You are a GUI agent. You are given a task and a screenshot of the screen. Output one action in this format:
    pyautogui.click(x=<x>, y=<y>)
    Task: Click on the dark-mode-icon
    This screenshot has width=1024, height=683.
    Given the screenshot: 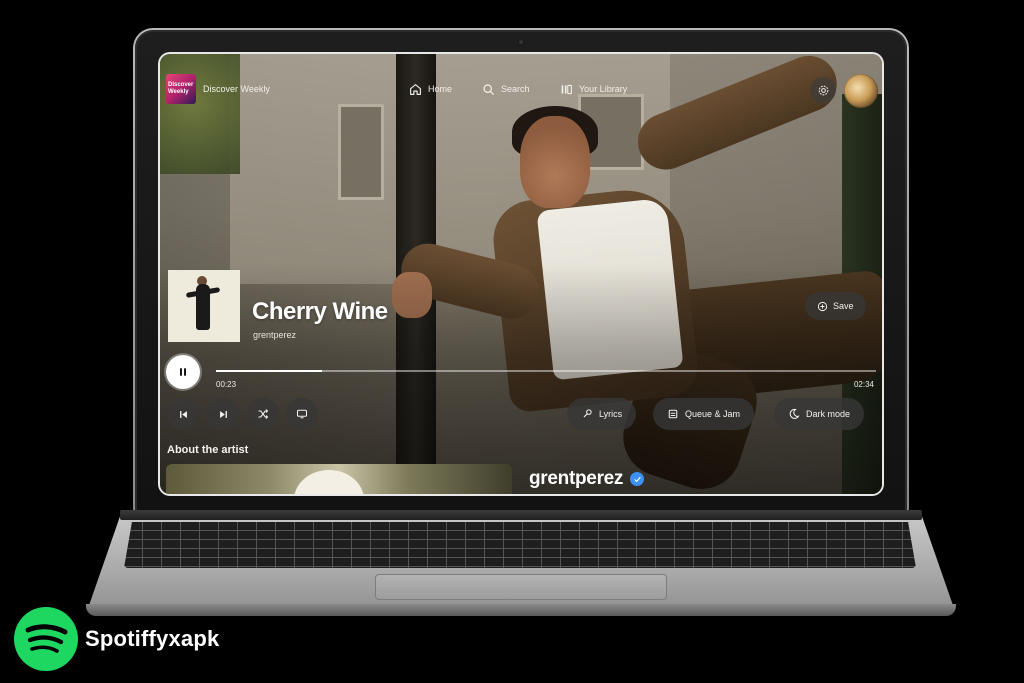 What is the action you would take?
    pyautogui.click(x=794, y=413)
    